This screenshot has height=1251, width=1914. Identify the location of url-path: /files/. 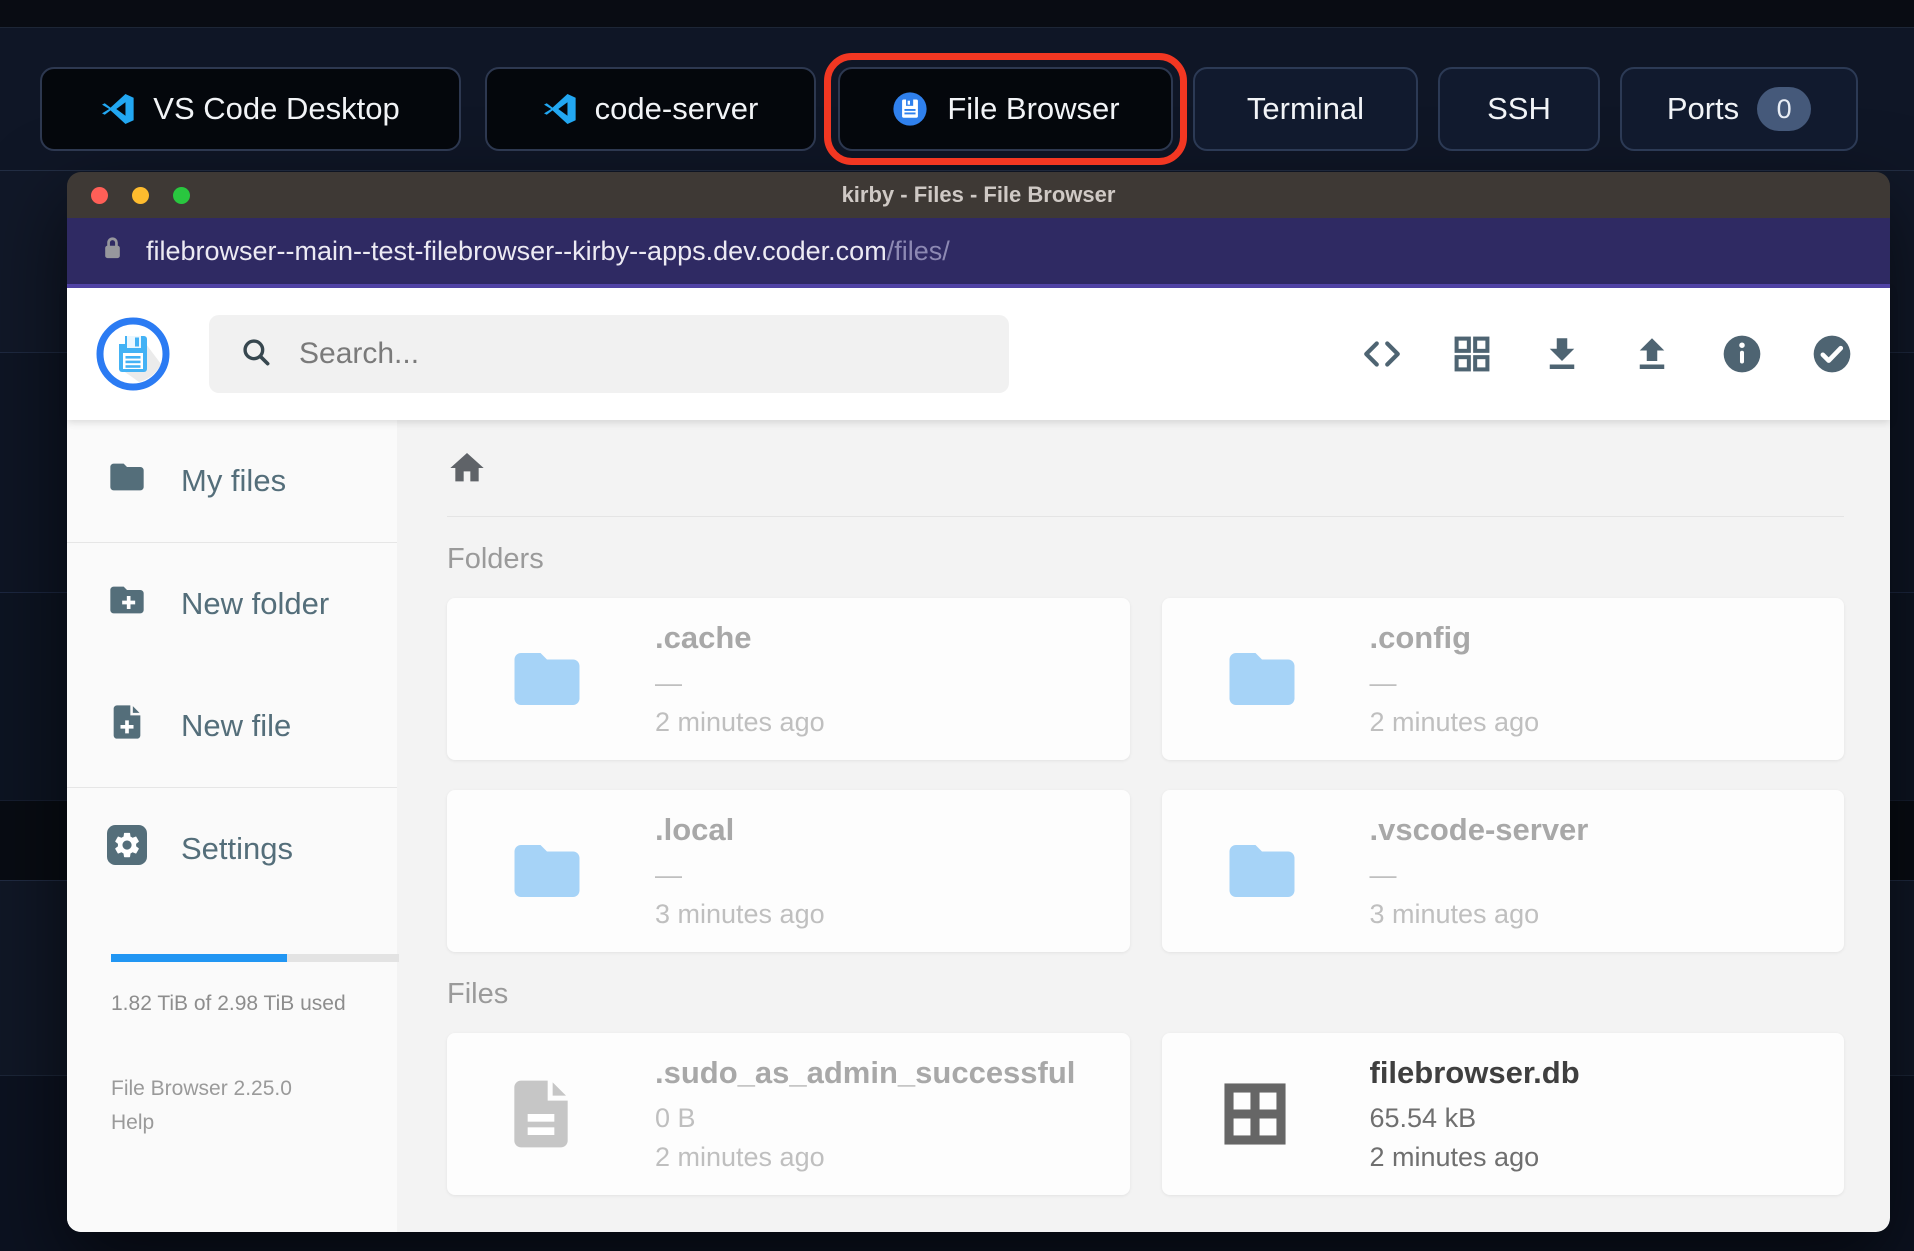
(918, 250).